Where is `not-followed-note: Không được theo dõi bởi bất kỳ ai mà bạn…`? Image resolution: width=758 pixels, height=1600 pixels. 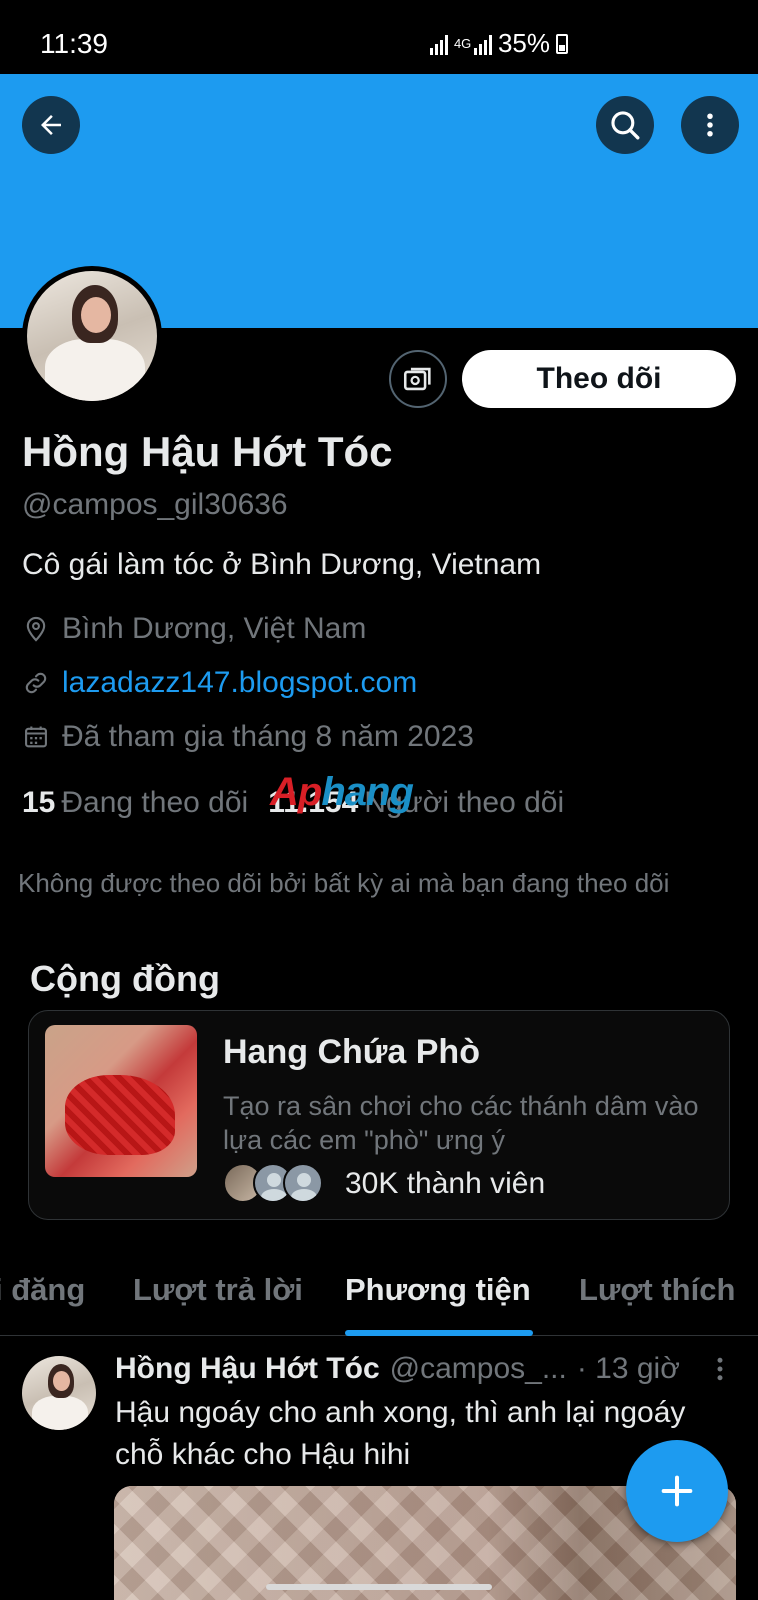 not-followed-note: Không được theo dõi bởi bất kỳ ai mà bạn… is located at coordinates (344, 883).